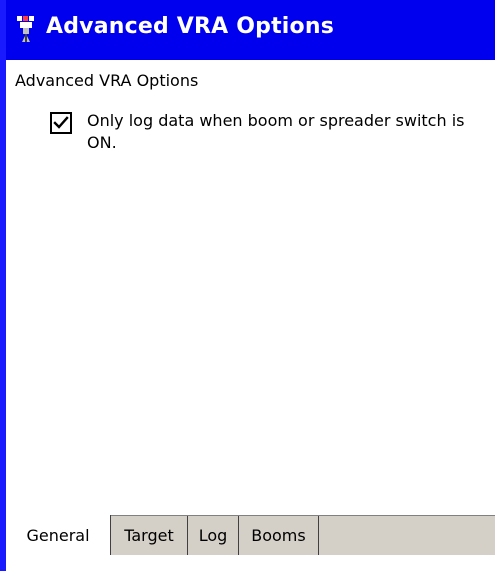 The width and height of the screenshot is (495, 571). I want to click on checkmark-icon, so click(61, 122).